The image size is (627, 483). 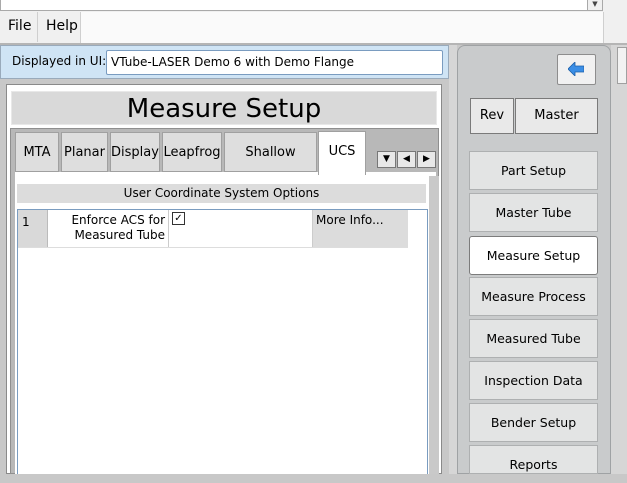 I want to click on rev-button: Rev, so click(x=492, y=116).